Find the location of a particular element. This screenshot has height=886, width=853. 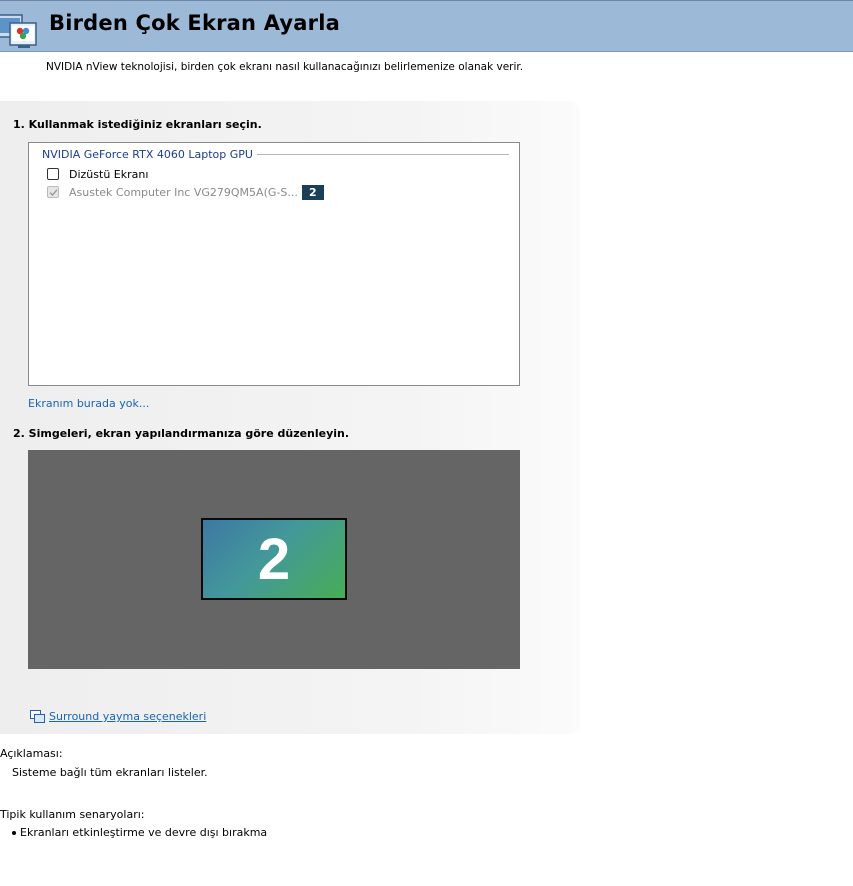

display-arrangement-area: 2 is located at coordinates (274, 559).